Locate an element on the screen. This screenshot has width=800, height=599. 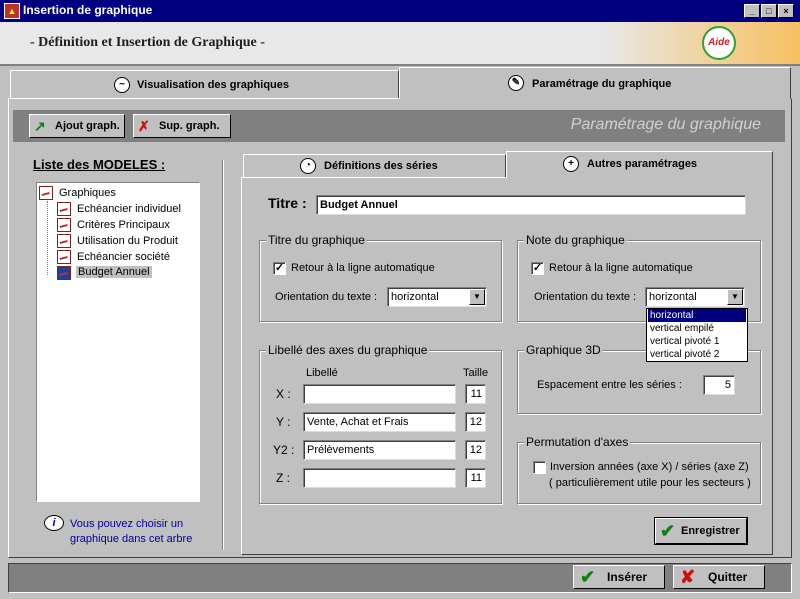
axis-x-size-input: 11 is located at coordinates (475, 394).